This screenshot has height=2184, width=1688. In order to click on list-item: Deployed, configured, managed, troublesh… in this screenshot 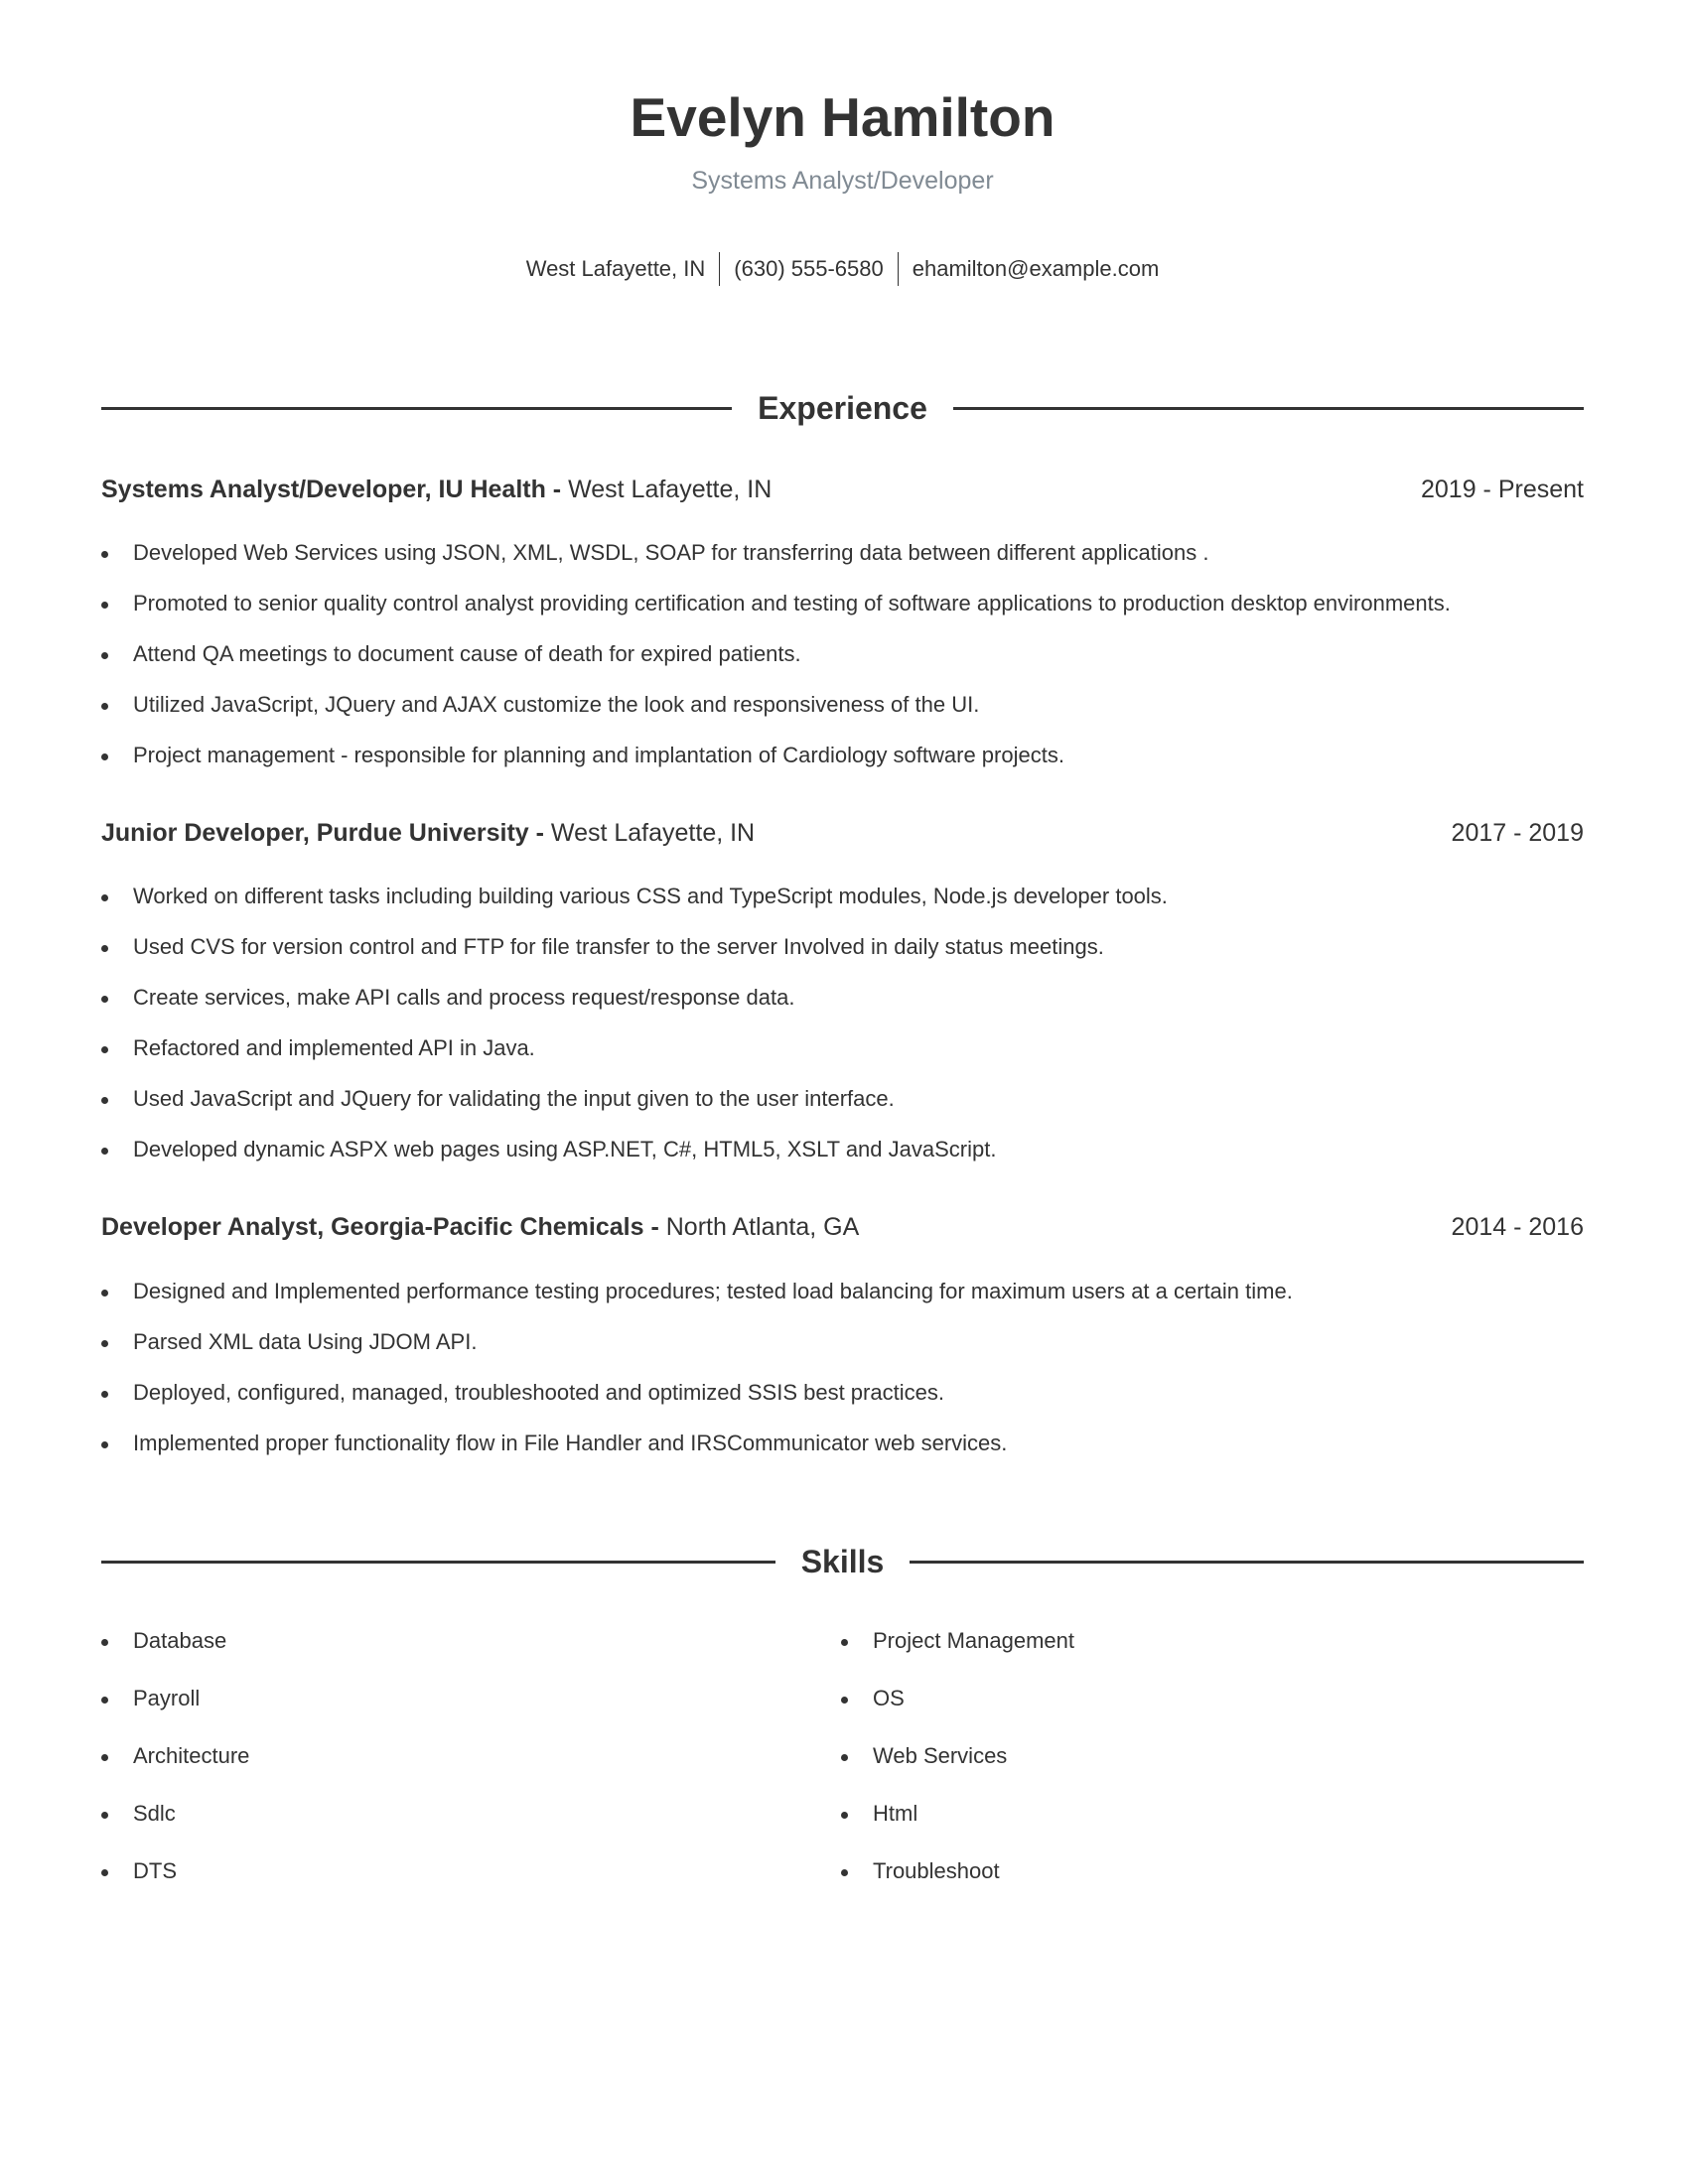, I will do `click(522, 1393)`.